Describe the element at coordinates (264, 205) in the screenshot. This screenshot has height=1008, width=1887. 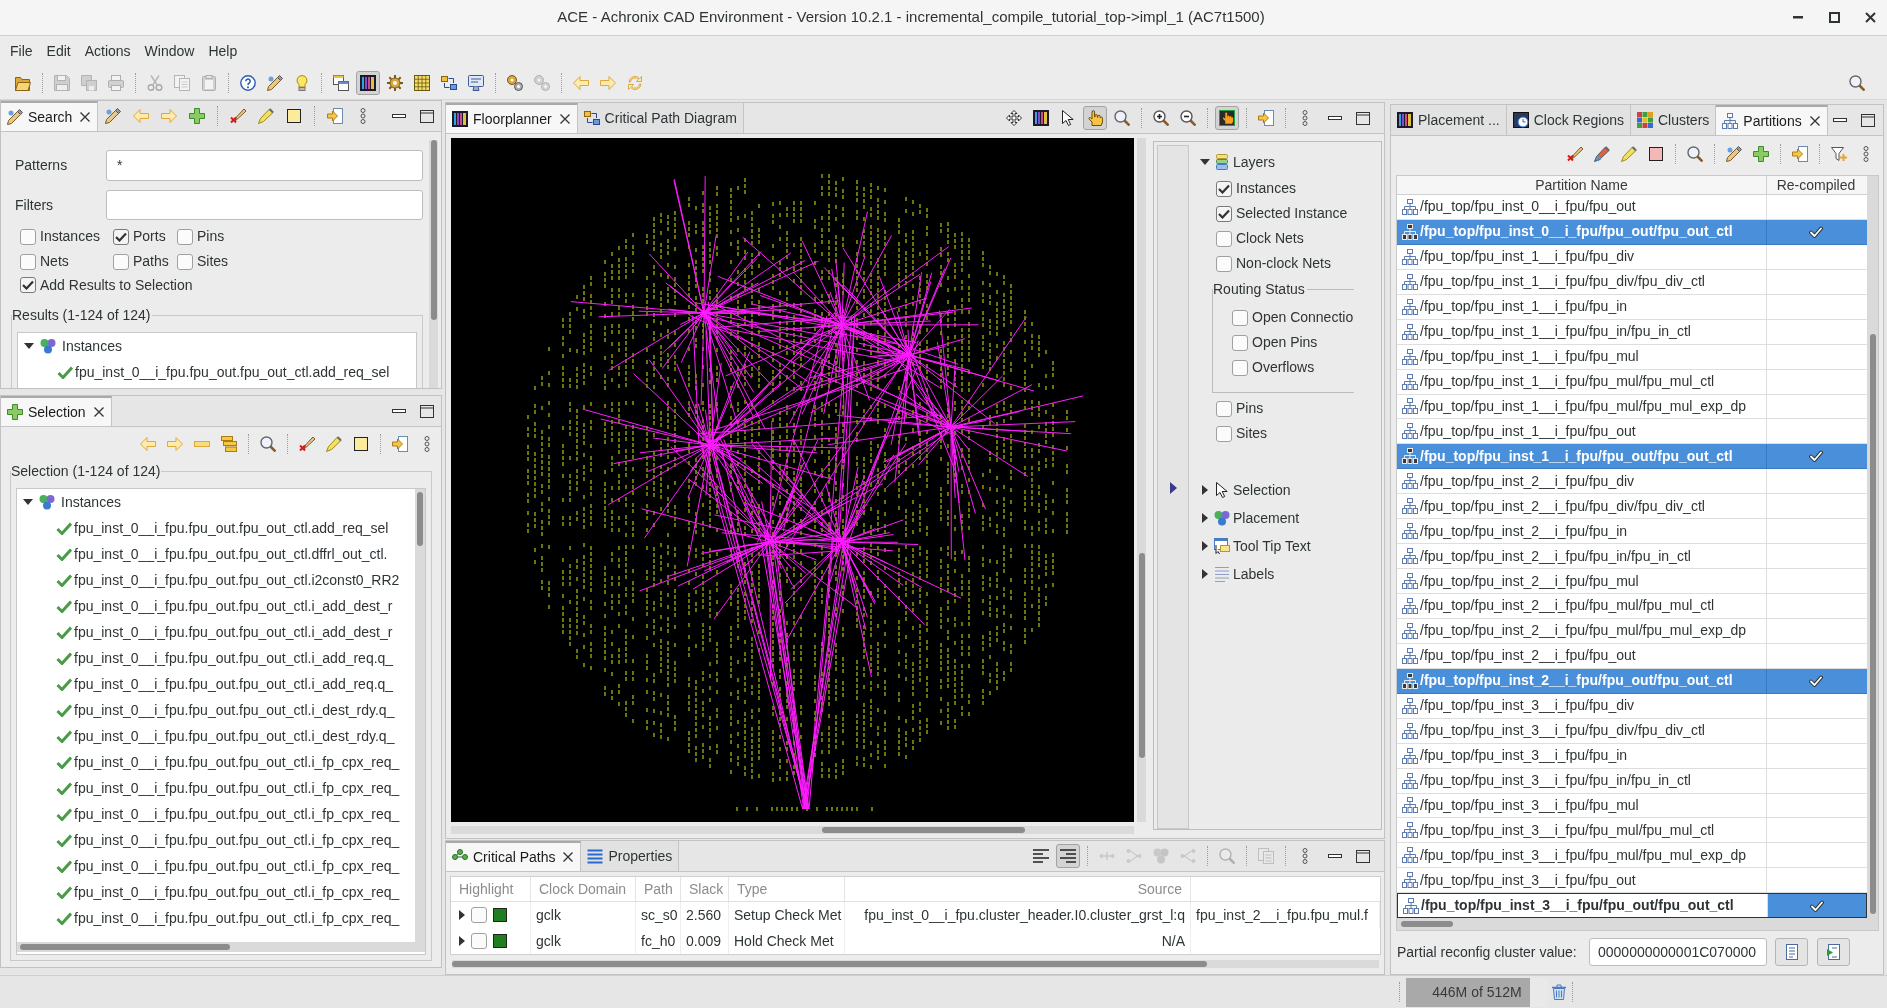
I see `filters-field` at that location.